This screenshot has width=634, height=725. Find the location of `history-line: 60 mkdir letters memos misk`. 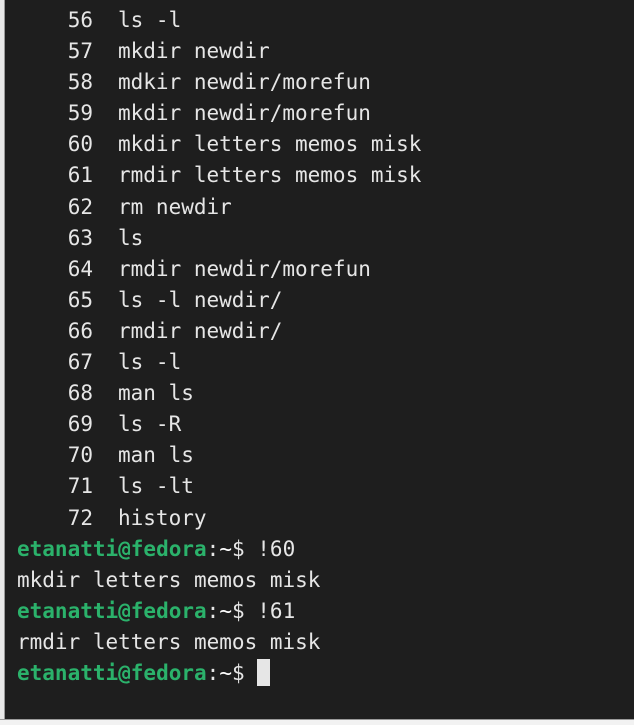

history-line: 60 mkdir letters memos misk is located at coordinates (213, 144).